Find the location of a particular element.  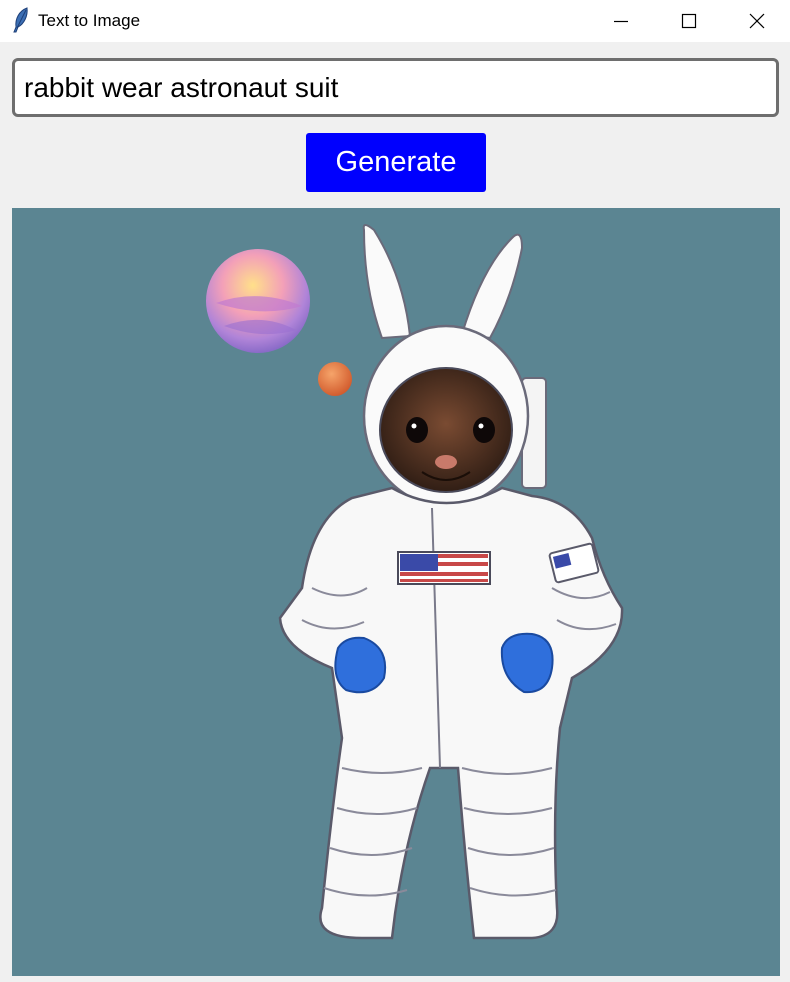

close-icon is located at coordinates (757, 21).